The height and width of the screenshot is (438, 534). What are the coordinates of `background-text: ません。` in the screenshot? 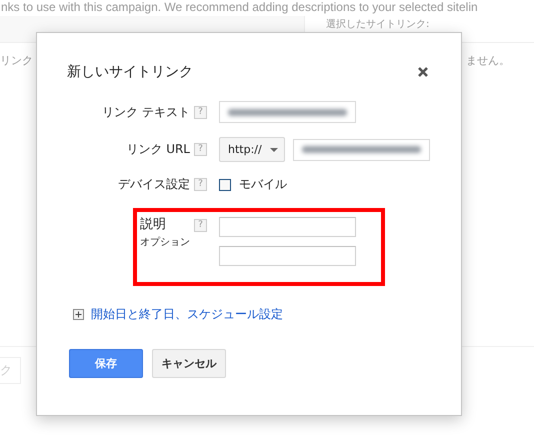 It's located at (488, 60).